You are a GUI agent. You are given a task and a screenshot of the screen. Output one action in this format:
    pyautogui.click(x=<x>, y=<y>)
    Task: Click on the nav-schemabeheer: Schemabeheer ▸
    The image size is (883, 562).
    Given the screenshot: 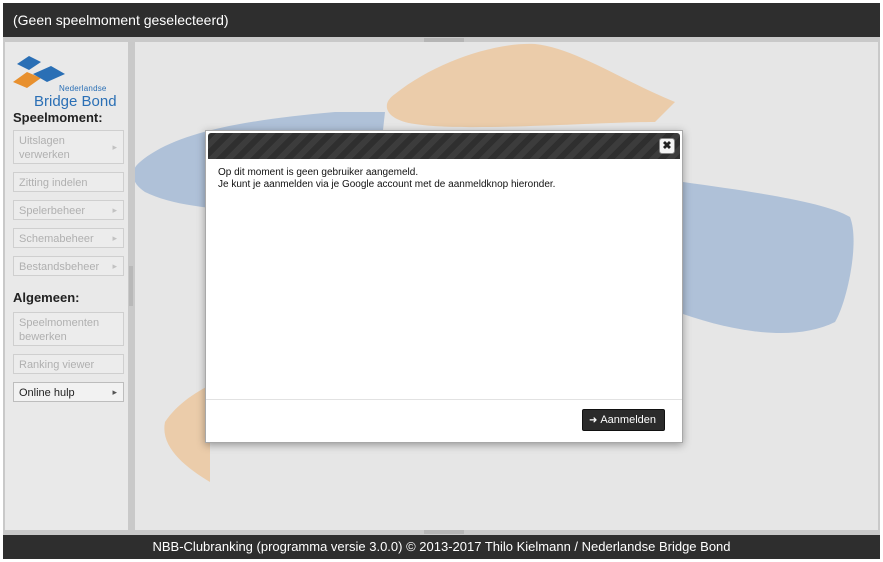 What is the action you would take?
    pyautogui.click(x=68, y=238)
    